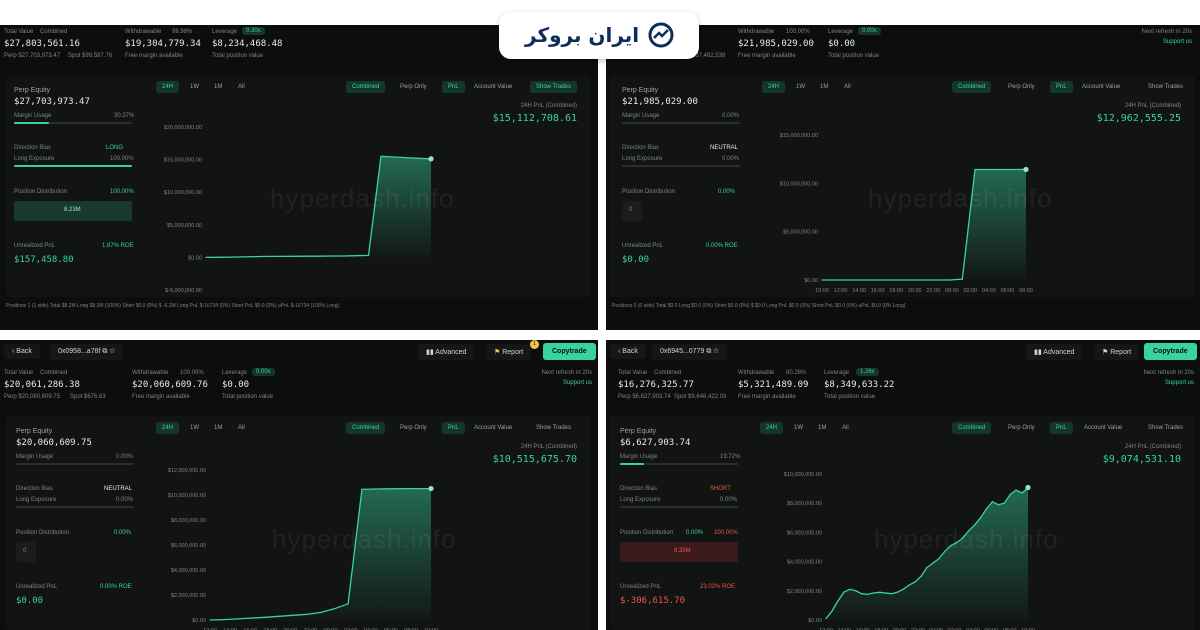 This screenshot has height=630, width=1200. Describe the element at coordinates (859, 291) in the screenshot. I see `x-tick-label: 14:00` at that location.